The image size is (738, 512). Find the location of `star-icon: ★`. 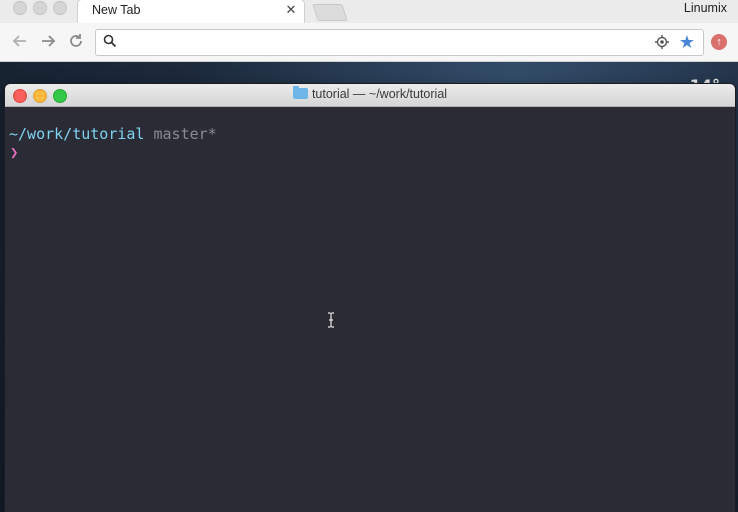

star-icon: ★ is located at coordinates (687, 42).